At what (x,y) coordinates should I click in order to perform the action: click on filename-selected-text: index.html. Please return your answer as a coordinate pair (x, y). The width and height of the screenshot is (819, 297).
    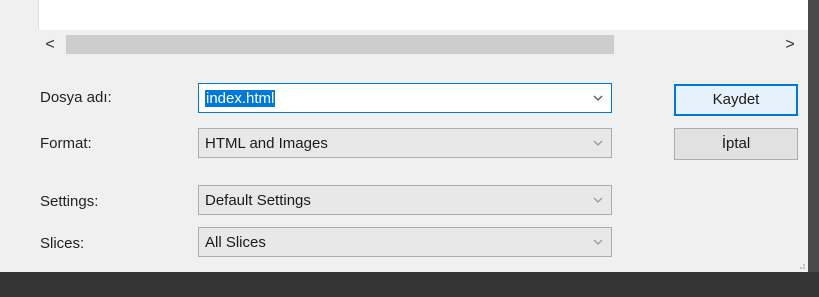
    Looking at the image, I should click on (240, 98).